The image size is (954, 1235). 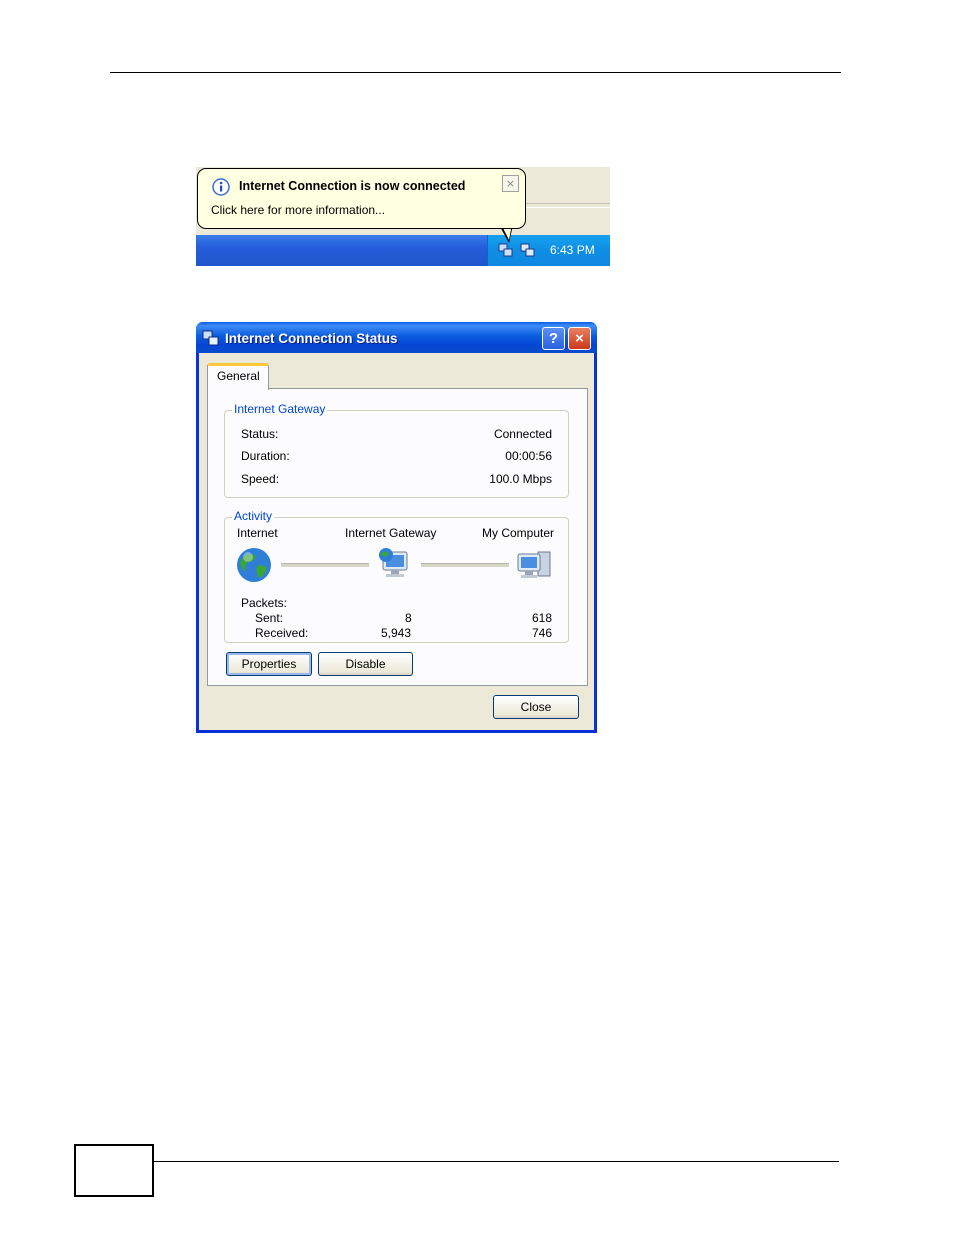 What do you see at coordinates (528, 456) in the screenshot?
I see `duration-value: 00:00:56` at bounding box center [528, 456].